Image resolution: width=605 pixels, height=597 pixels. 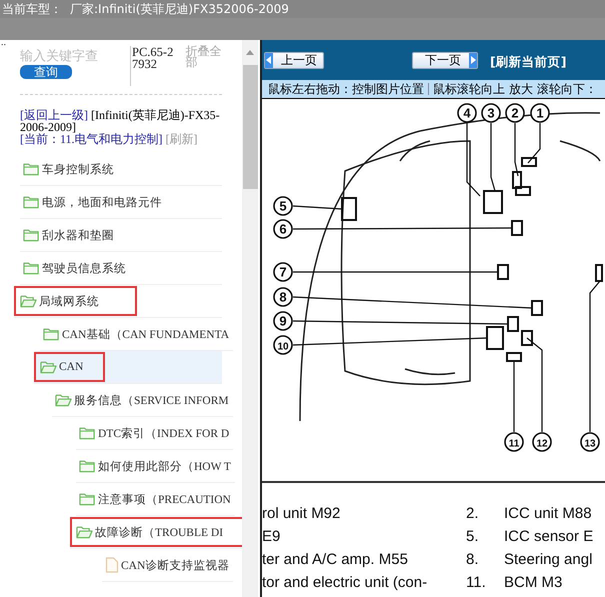 I want to click on legend-text: tor and electric unit (con-, so click(x=345, y=582).